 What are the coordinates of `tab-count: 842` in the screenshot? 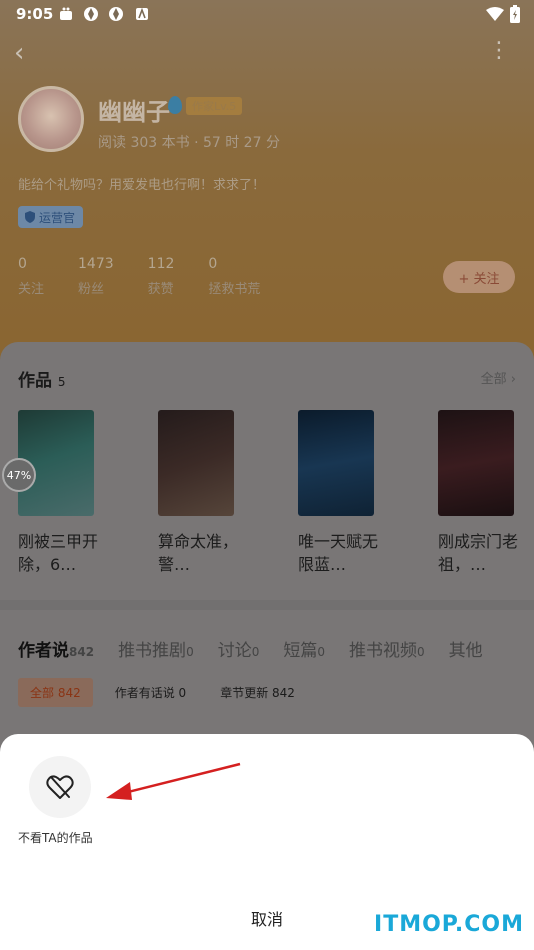 It's located at (82, 652).